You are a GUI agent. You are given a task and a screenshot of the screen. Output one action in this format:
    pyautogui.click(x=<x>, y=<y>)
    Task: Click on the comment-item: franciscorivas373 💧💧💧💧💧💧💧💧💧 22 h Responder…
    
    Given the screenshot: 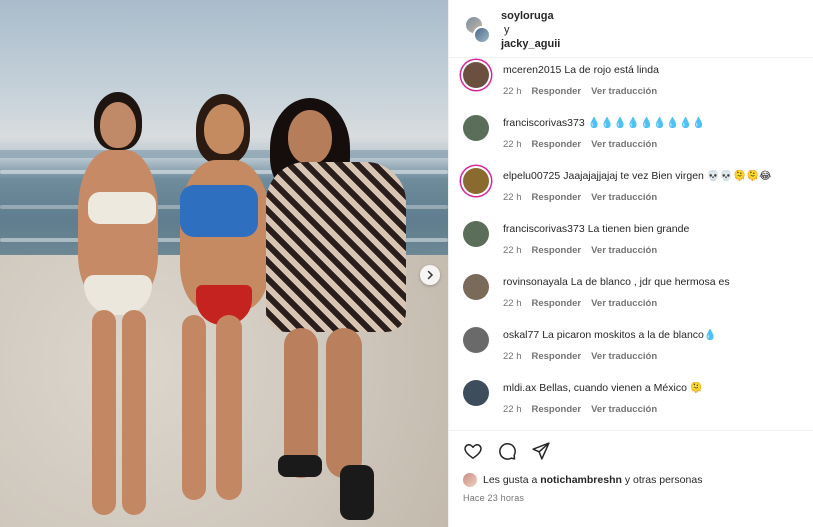 What is the action you would take?
    pyautogui.click(x=635, y=141)
    